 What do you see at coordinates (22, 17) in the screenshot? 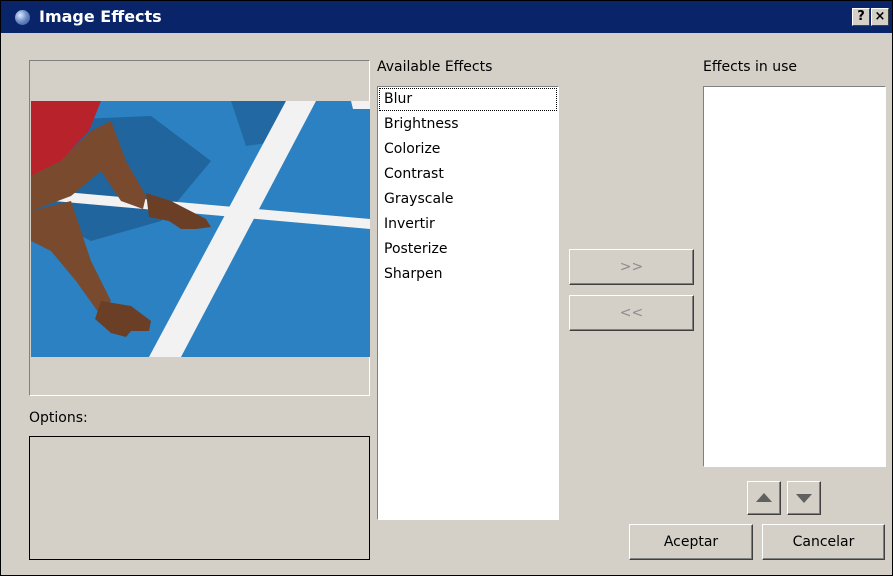
I see `app-globe-icon` at bounding box center [22, 17].